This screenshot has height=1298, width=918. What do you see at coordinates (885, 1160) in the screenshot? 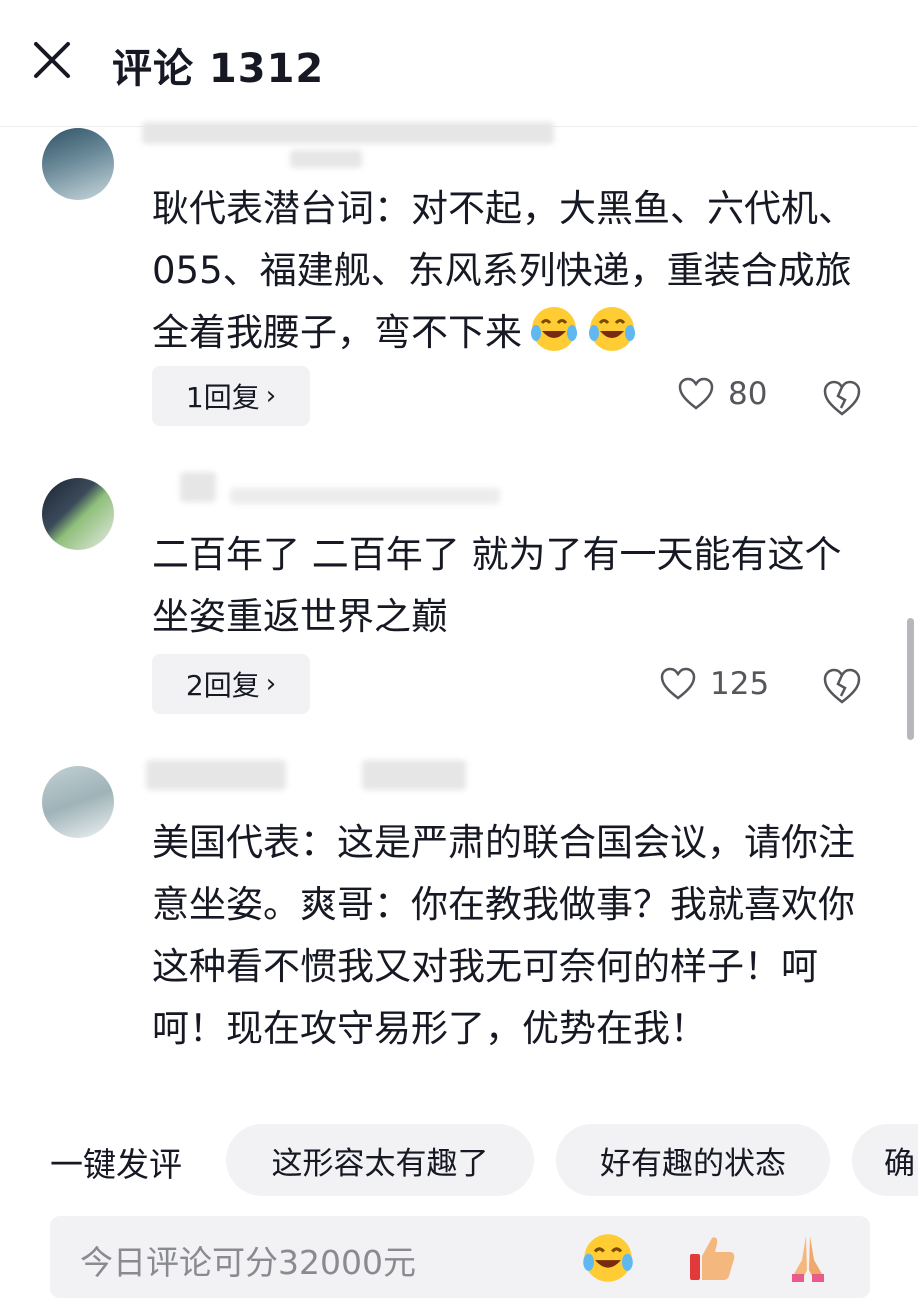
I see `quick-reply-chip: 确` at bounding box center [885, 1160].